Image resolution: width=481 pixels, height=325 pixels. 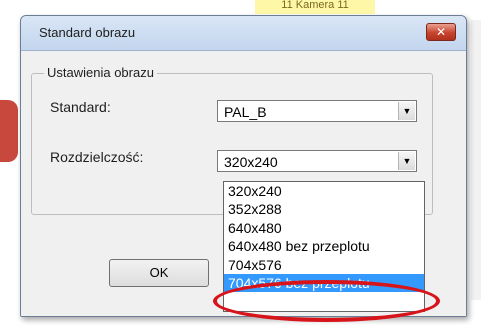 What do you see at coordinates (87, 32) in the screenshot?
I see `dialog-title: Standard obrazu` at bounding box center [87, 32].